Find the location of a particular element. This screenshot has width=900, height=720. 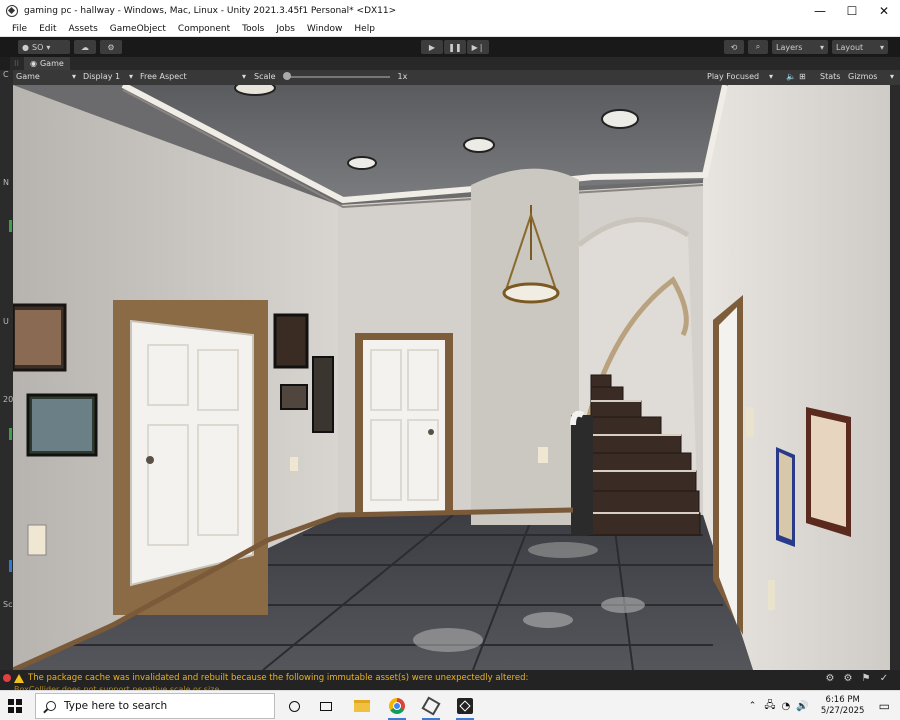

display-label: Display 1 is located at coordinates (102, 76).